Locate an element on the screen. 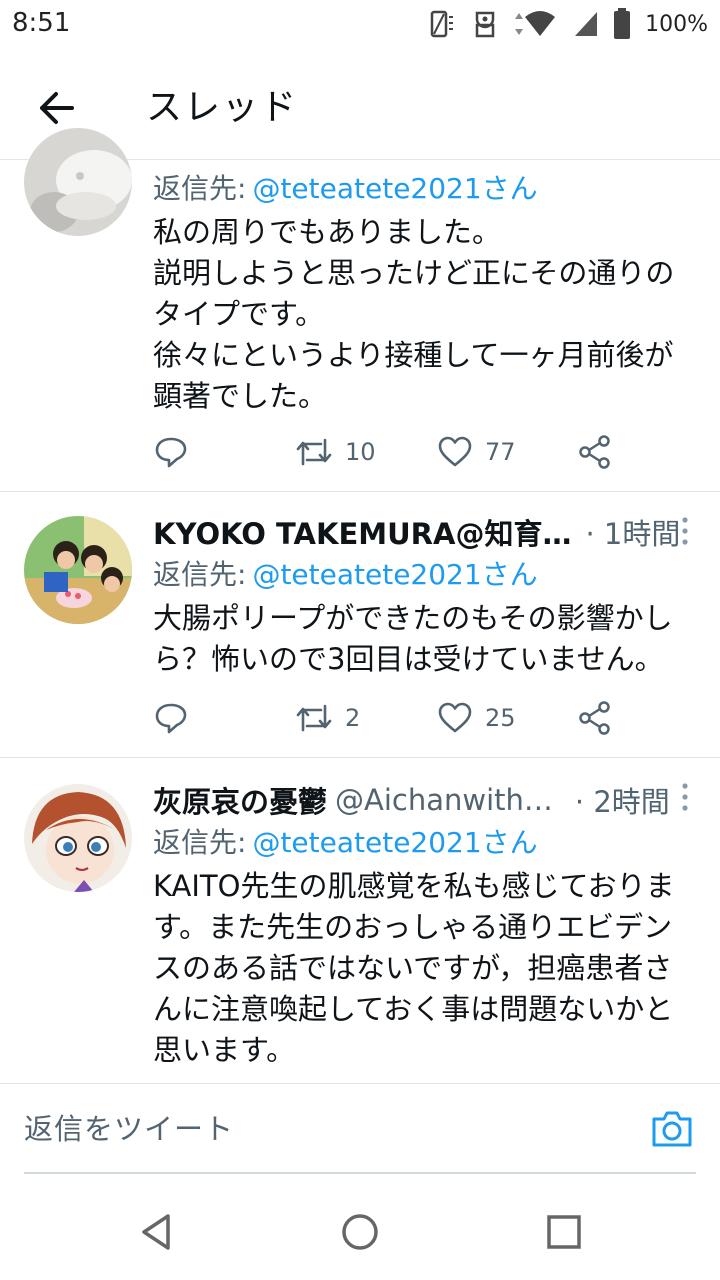  retweet-count: 10 is located at coordinates (360, 452).